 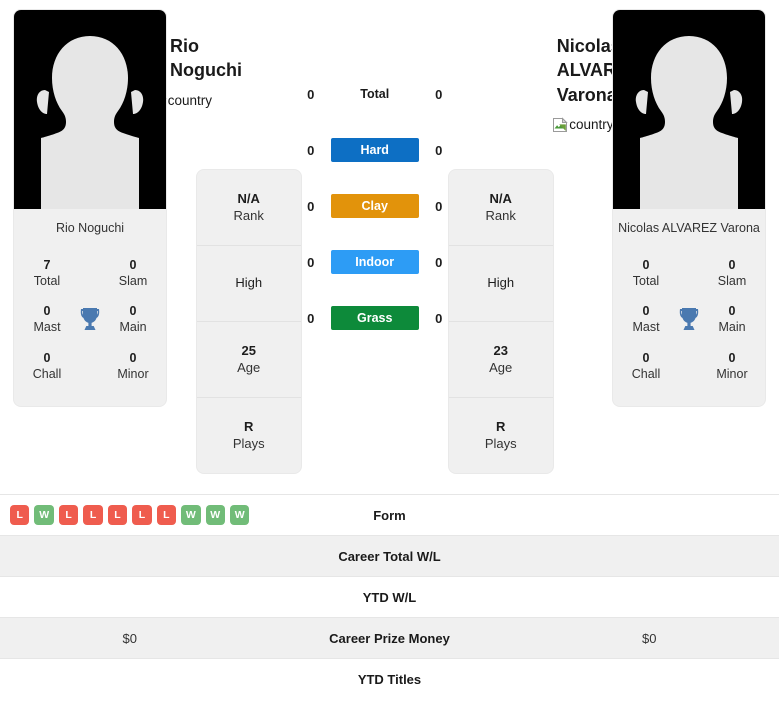 What do you see at coordinates (689, 274) in the screenshot?
I see `titles-row: 0 Total 0 Slam` at bounding box center [689, 274].